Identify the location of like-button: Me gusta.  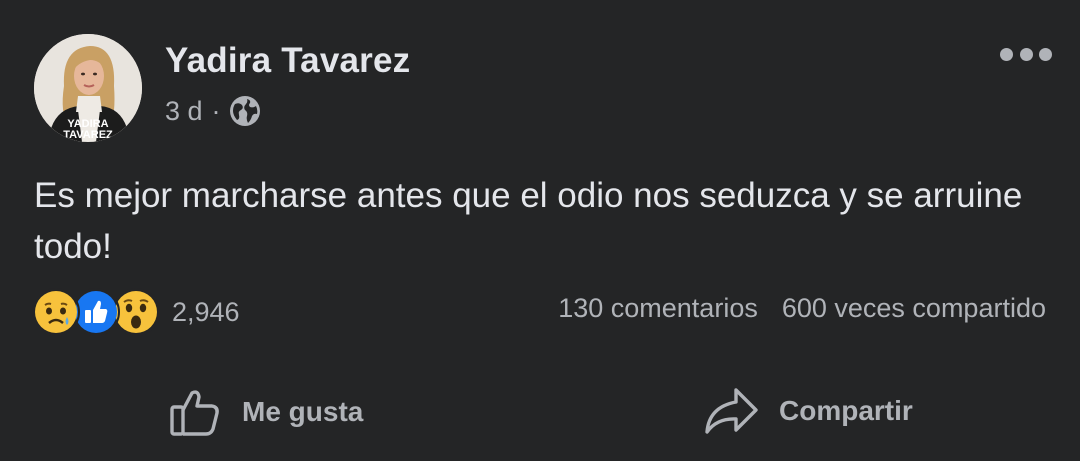
(265, 412).